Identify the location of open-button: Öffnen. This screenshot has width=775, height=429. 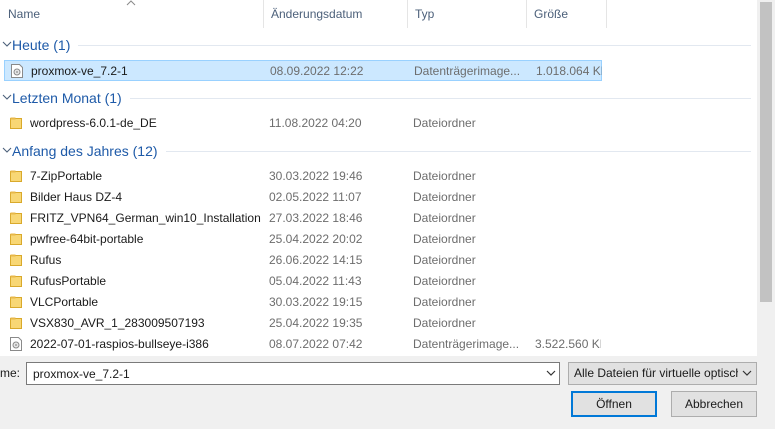
(614, 404).